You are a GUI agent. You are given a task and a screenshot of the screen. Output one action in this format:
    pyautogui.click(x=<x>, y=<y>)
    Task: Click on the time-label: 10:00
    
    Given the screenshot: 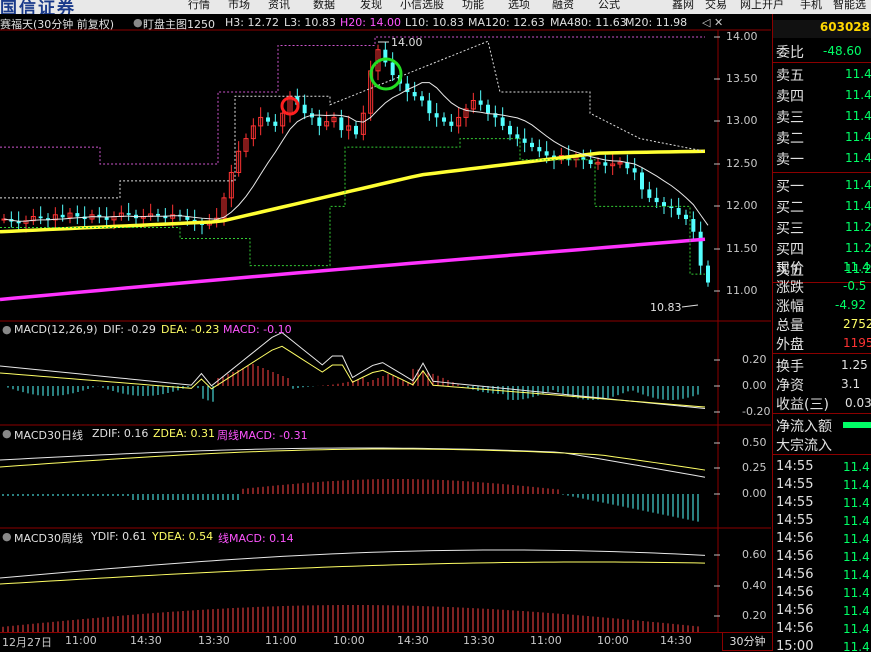 What is the action you would take?
    pyautogui.click(x=349, y=640)
    